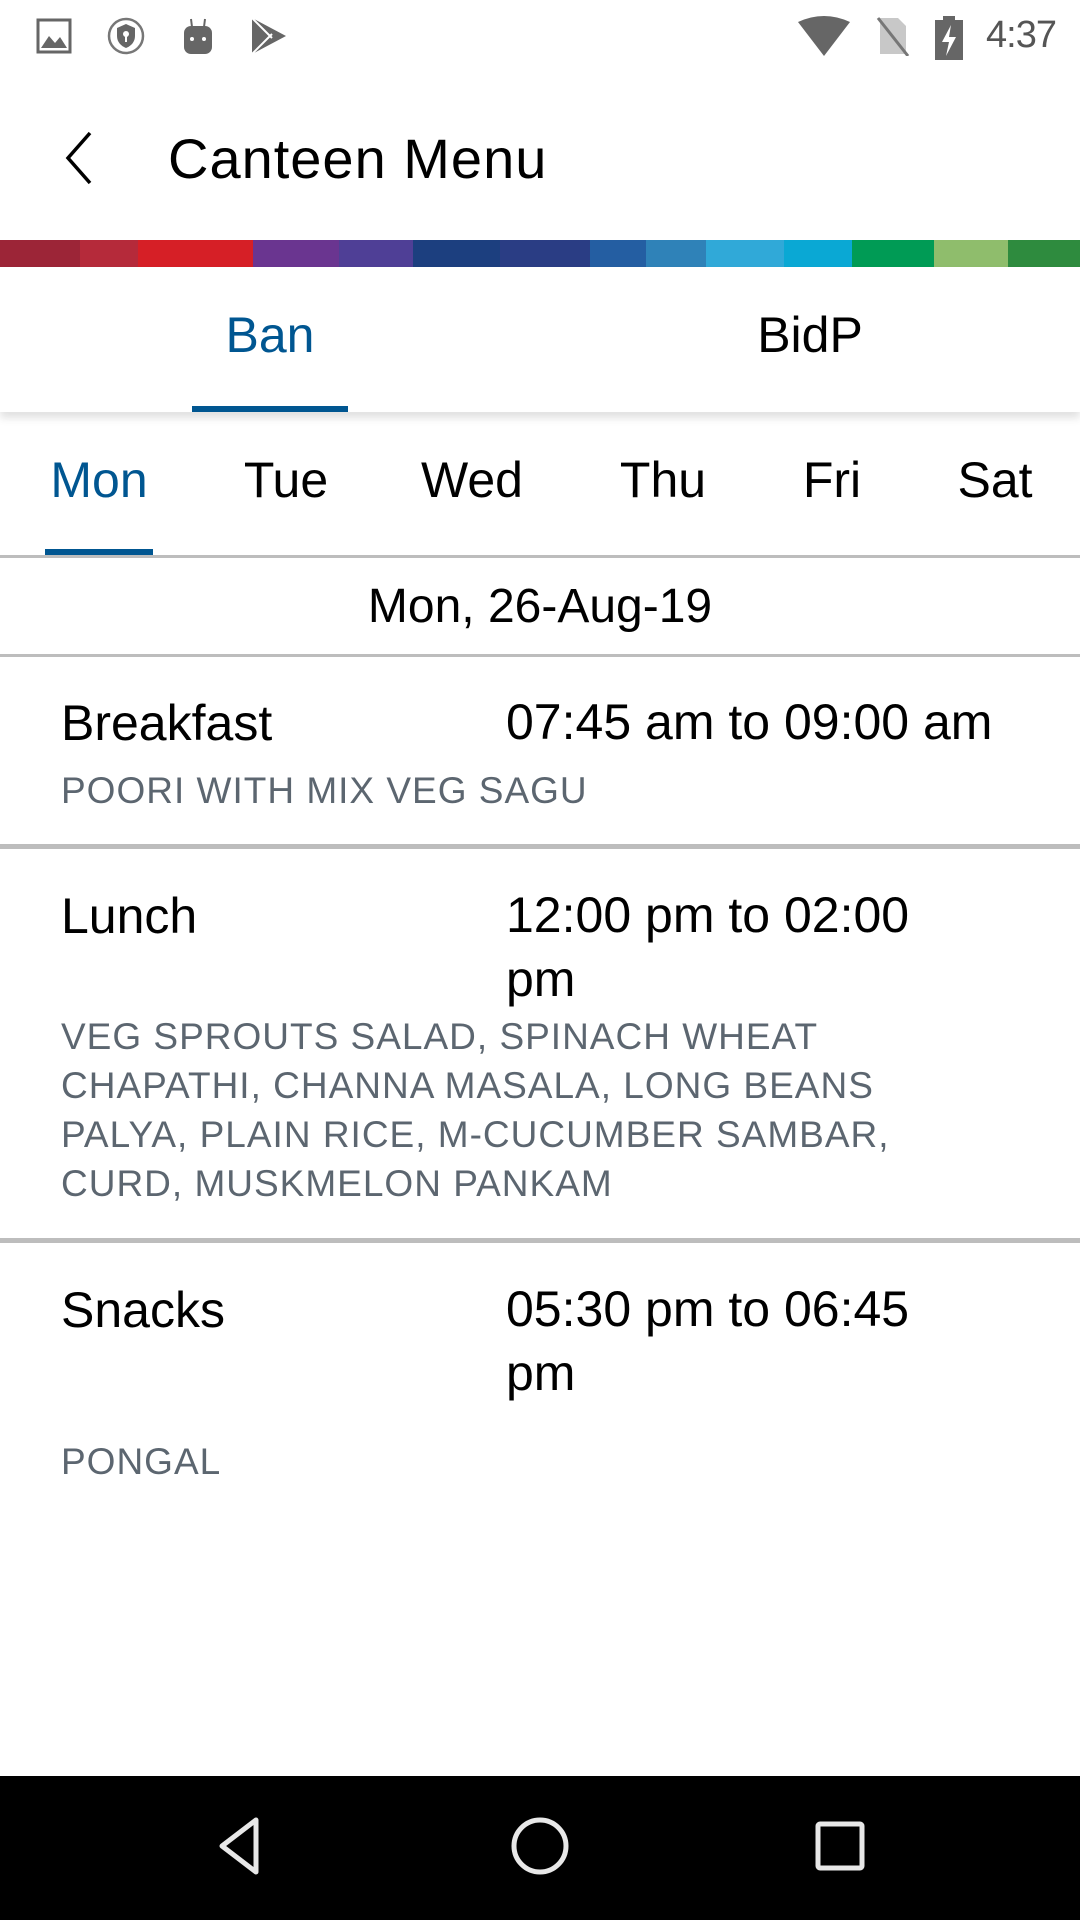 Image resolution: width=1080 pixels, height=1920 pixels. Describe the element at coordinates (129, 916) in the screenshot. I see `meal-name: Lunch` at that location.